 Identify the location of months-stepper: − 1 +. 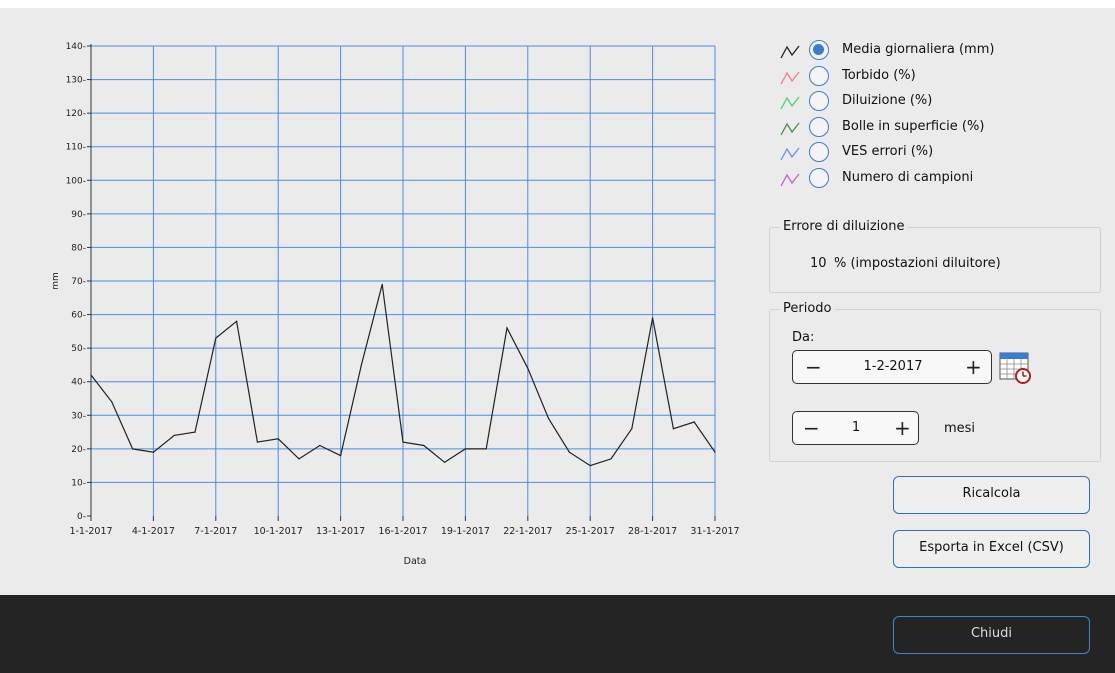
(855, 428).